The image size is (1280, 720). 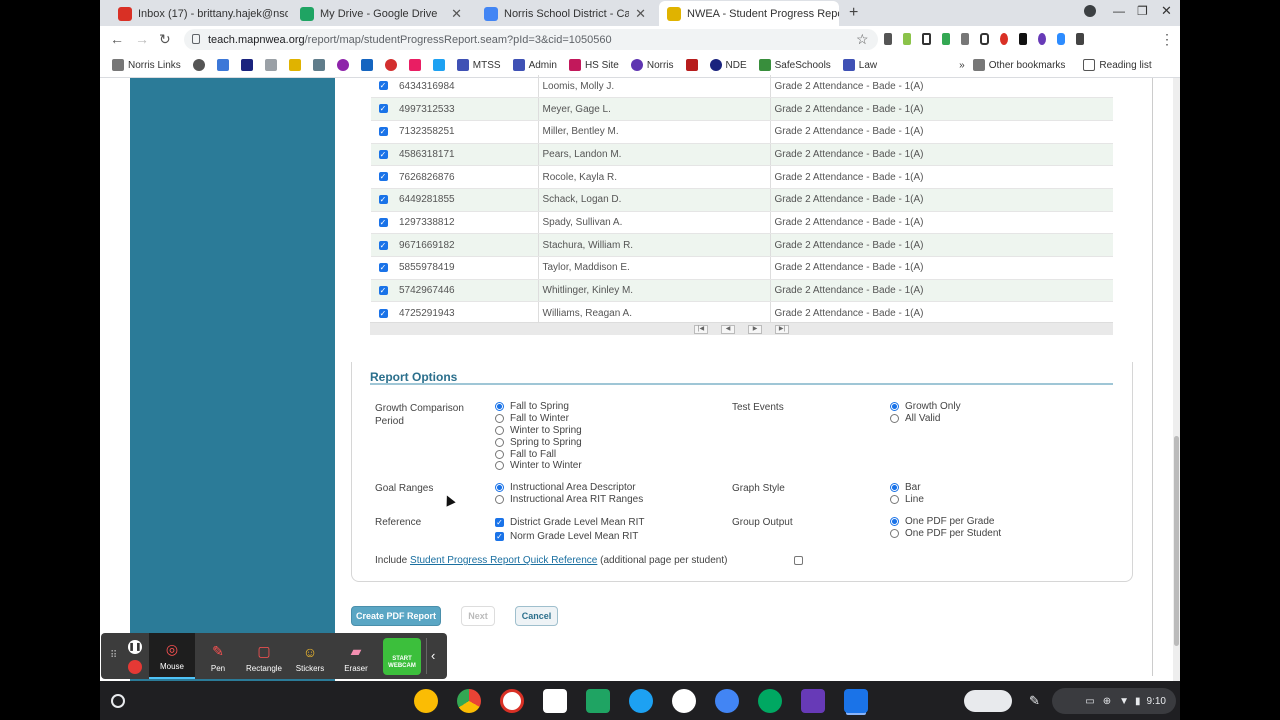 I want to click on lock-icon, so click(x=196, y=39).